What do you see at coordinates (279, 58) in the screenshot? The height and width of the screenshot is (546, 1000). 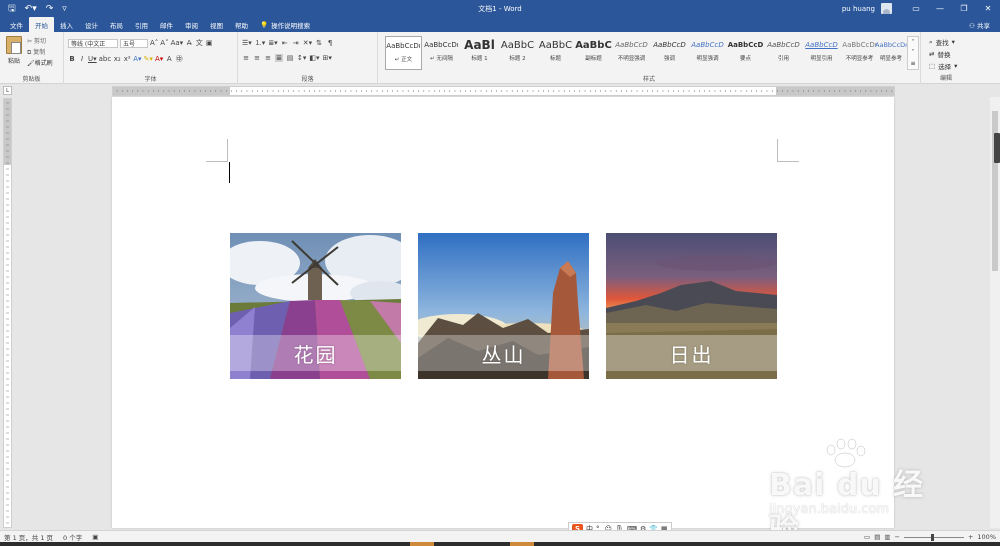 I see `justify-icon: ≣` at bounding box center [279, 58].